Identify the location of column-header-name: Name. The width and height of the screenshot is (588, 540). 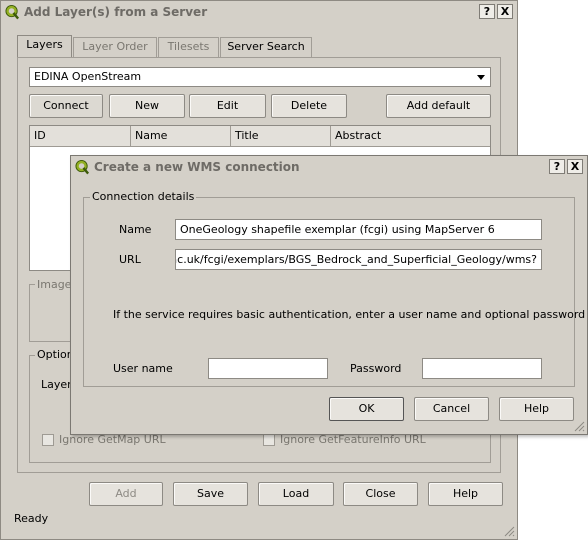
(181, 136).